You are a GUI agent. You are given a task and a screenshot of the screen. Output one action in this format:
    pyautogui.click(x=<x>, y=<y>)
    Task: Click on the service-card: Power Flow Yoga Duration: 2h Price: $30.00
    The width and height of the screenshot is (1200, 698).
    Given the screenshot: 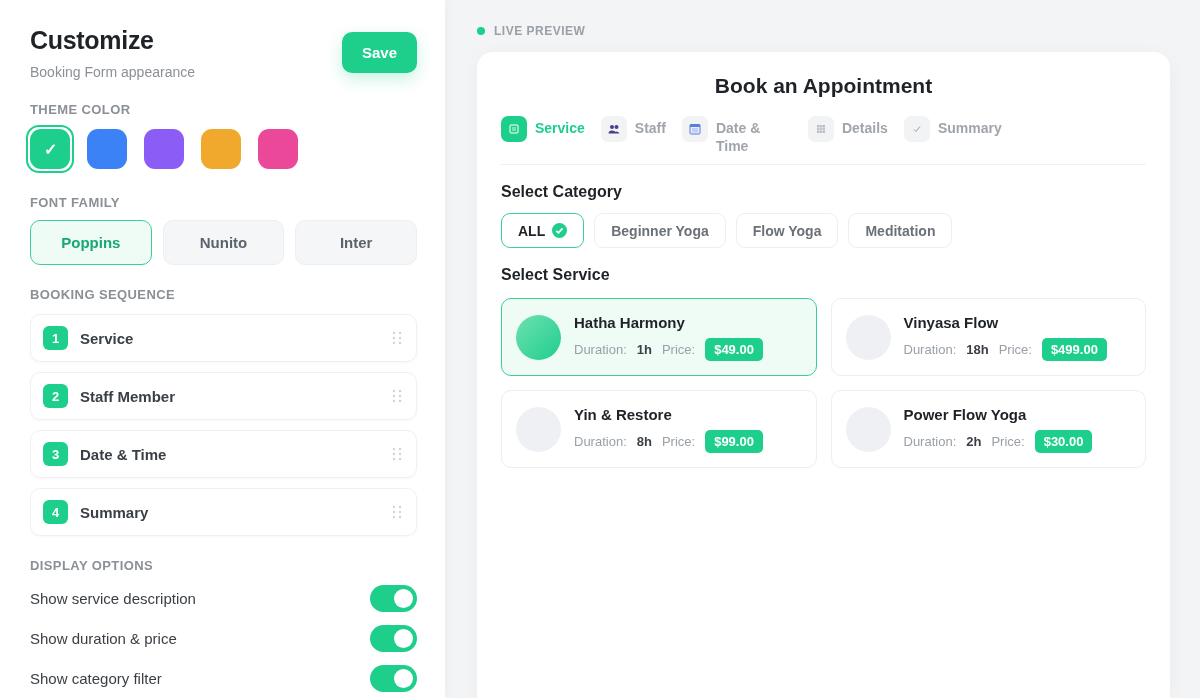 What is the action you would take?
    pyautogui.click(x=988, y=429)
    